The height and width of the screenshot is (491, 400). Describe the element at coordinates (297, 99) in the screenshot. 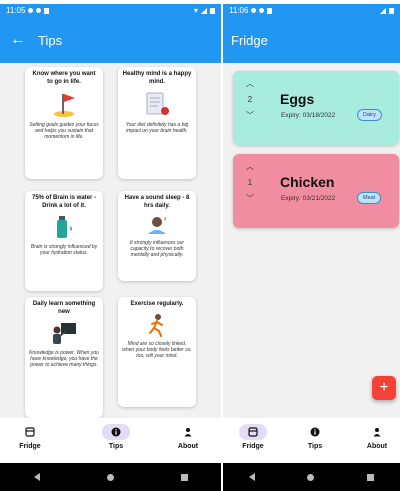

I see `food-name: Eggs` at that location.